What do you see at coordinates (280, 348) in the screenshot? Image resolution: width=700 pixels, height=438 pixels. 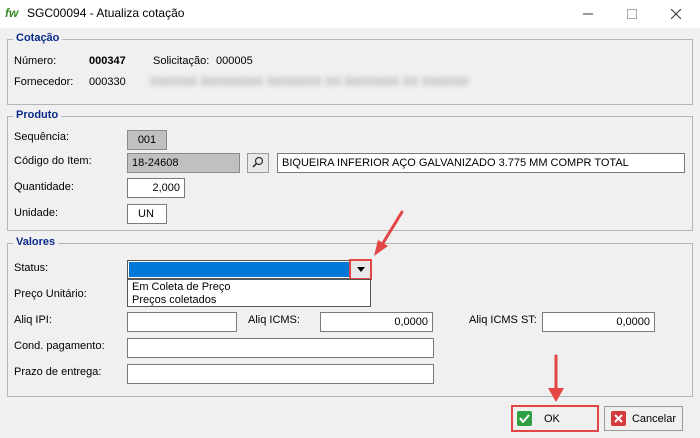 I see `cond-pagamento-field` at bounding box center [280, 348].